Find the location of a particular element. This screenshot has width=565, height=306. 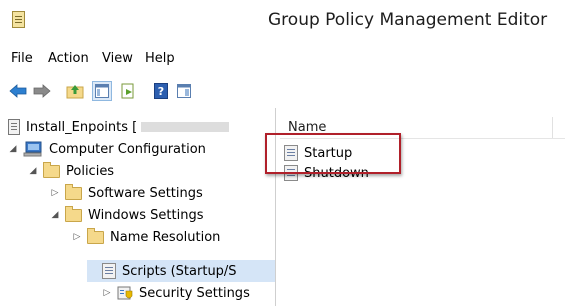

tree-item-label: Policies is located at coordinates (90, 171).